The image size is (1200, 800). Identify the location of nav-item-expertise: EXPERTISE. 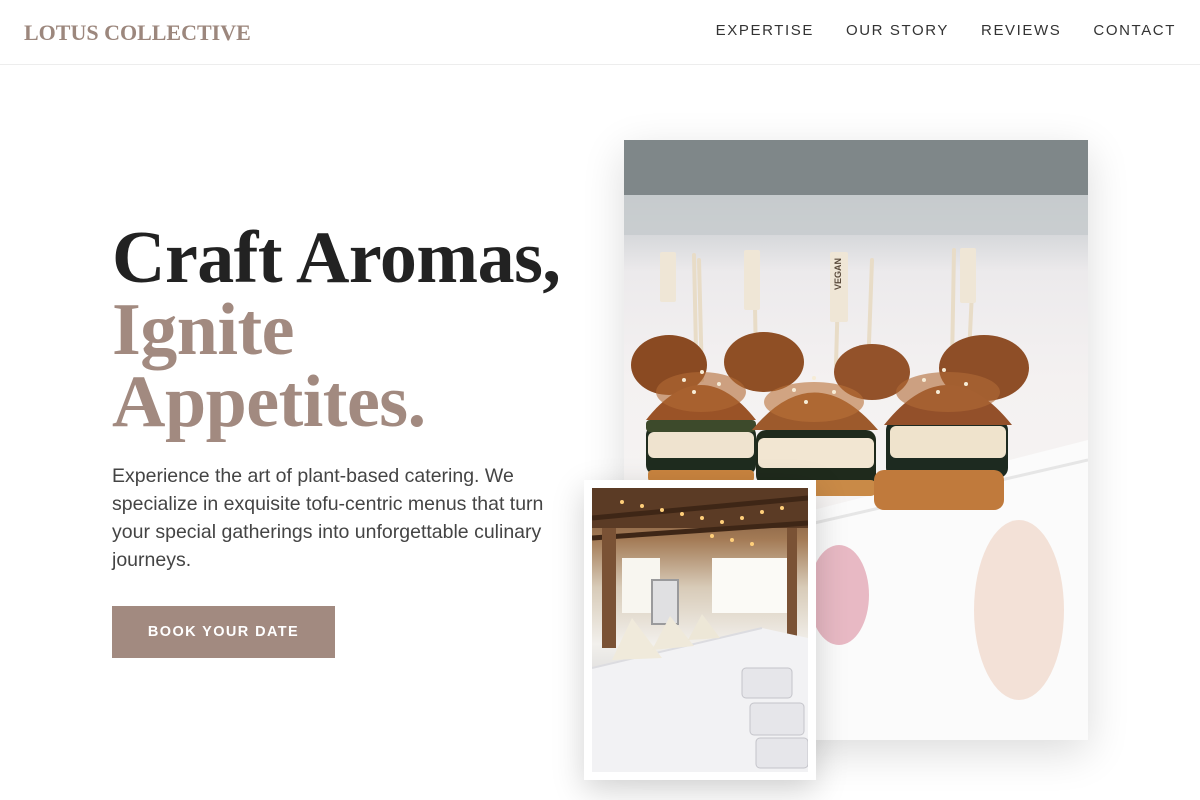
(765, 30).